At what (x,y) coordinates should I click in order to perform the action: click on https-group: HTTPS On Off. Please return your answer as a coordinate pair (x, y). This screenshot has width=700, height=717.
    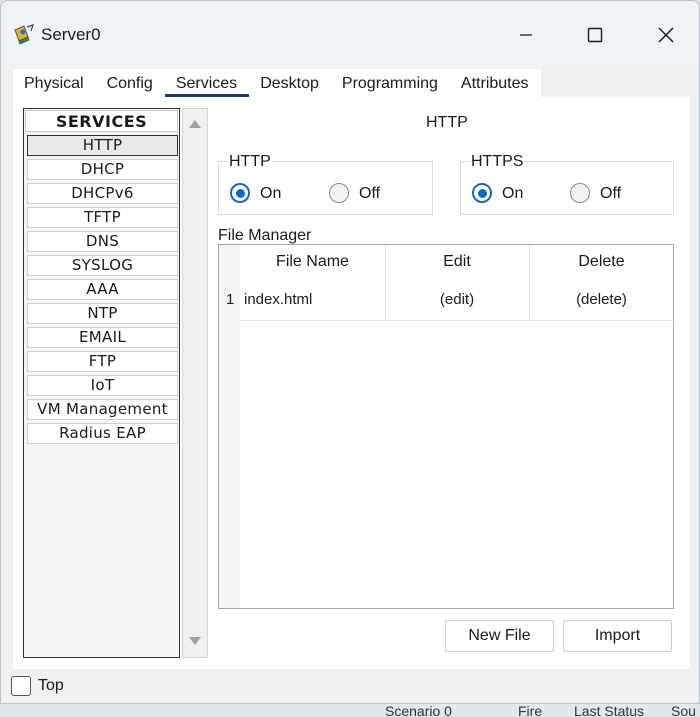
    Looking at the image, I should click on (567, 184).